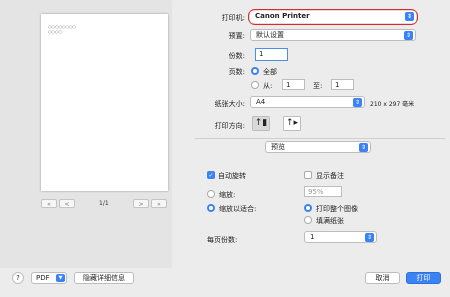  What do you see at coordinates (261, 102) in the screenshot?
I see `paper-size-value: A4` at bounding box center [261, 102].